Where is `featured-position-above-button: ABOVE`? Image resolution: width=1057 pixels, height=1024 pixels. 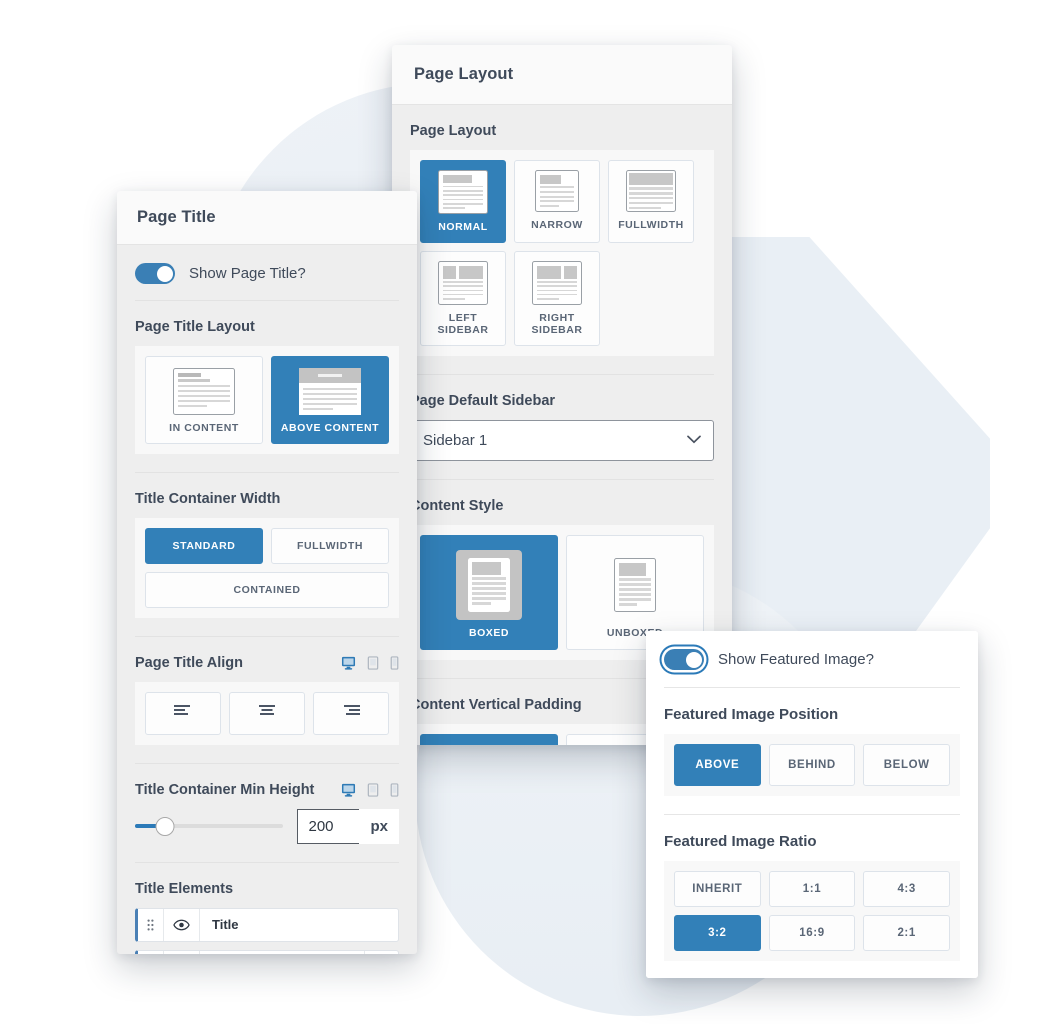
featured-position-above-button: ABOVE is located at coordinates (717, 765).